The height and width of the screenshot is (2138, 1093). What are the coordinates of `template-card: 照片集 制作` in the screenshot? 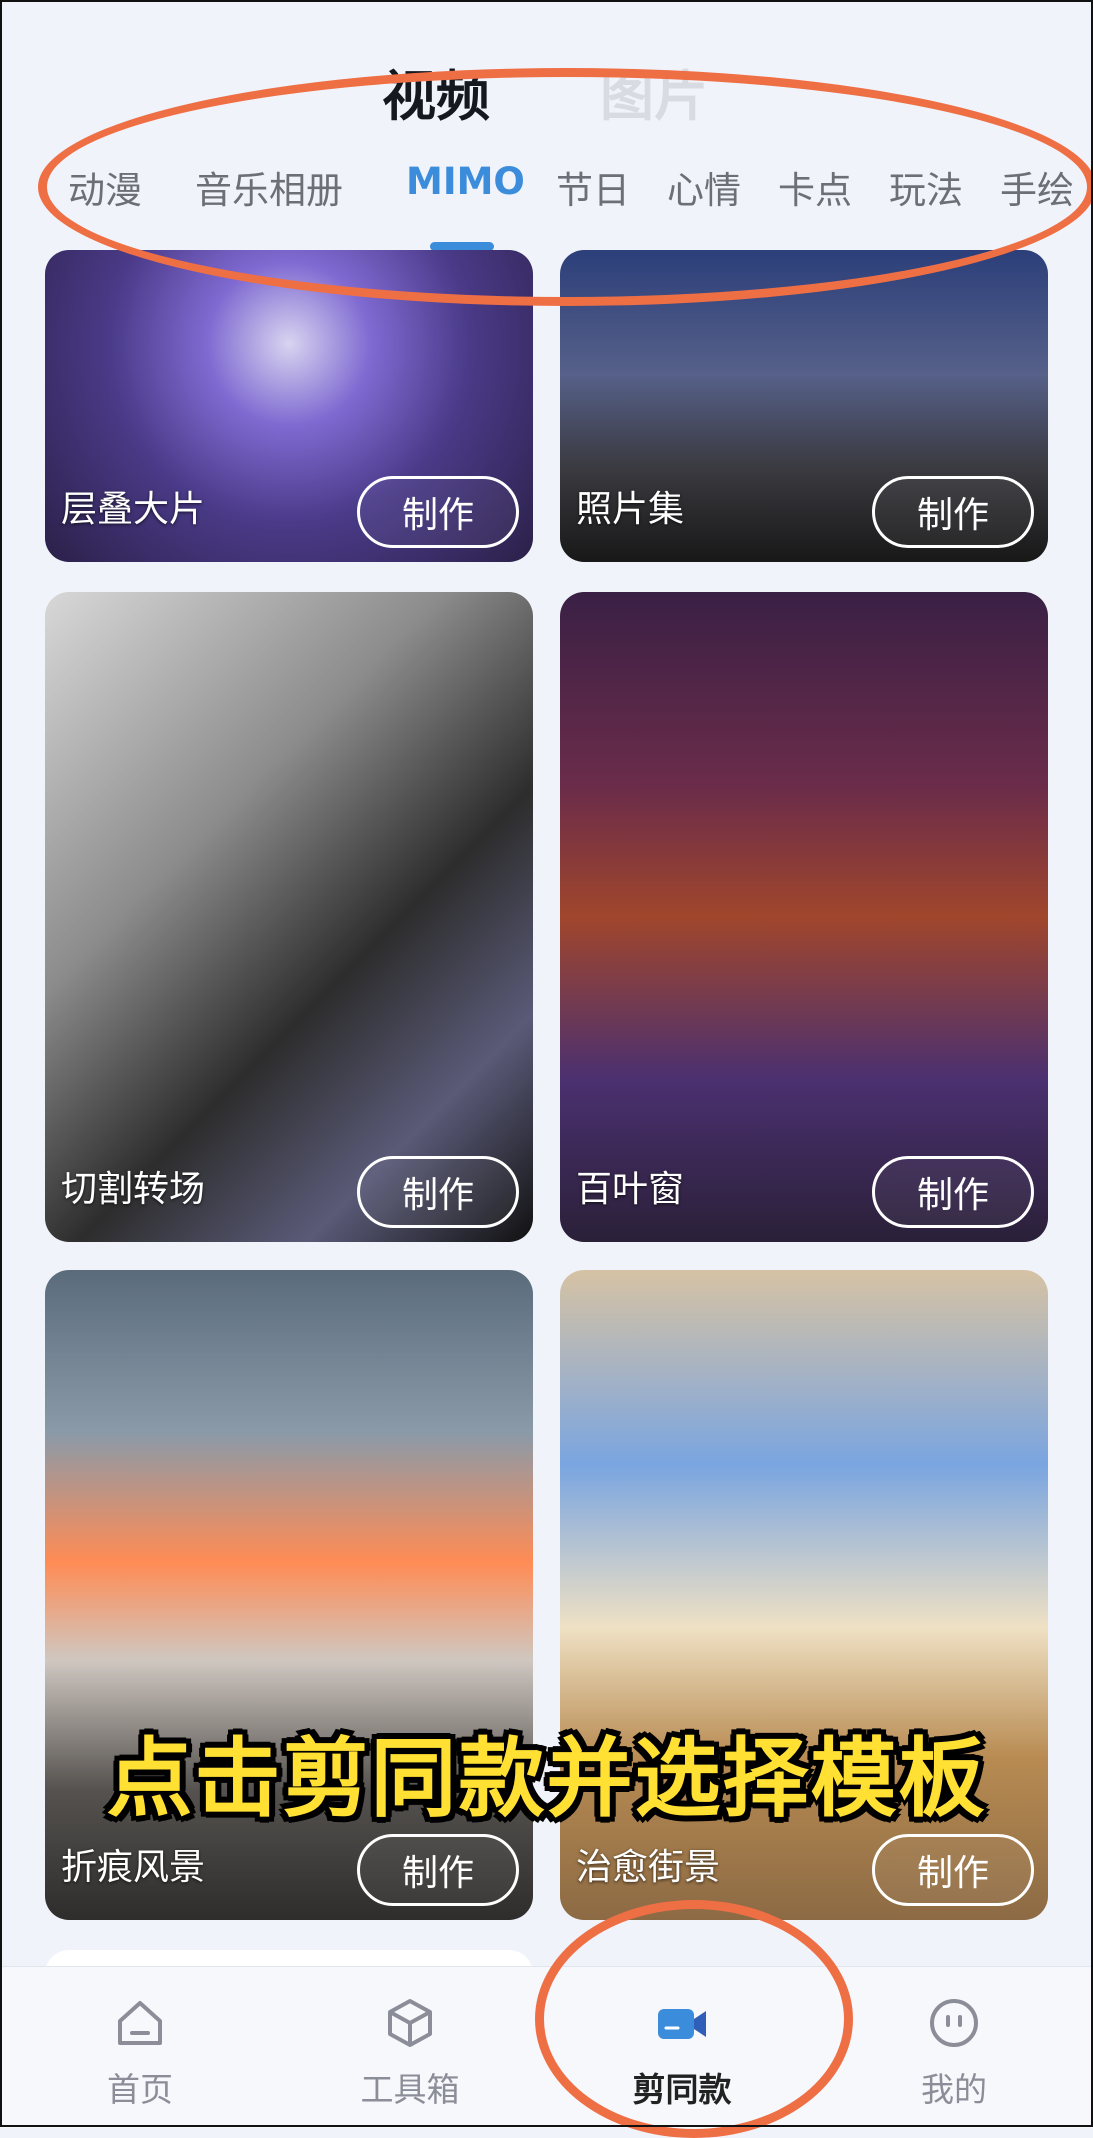 It's located at (804, 406).